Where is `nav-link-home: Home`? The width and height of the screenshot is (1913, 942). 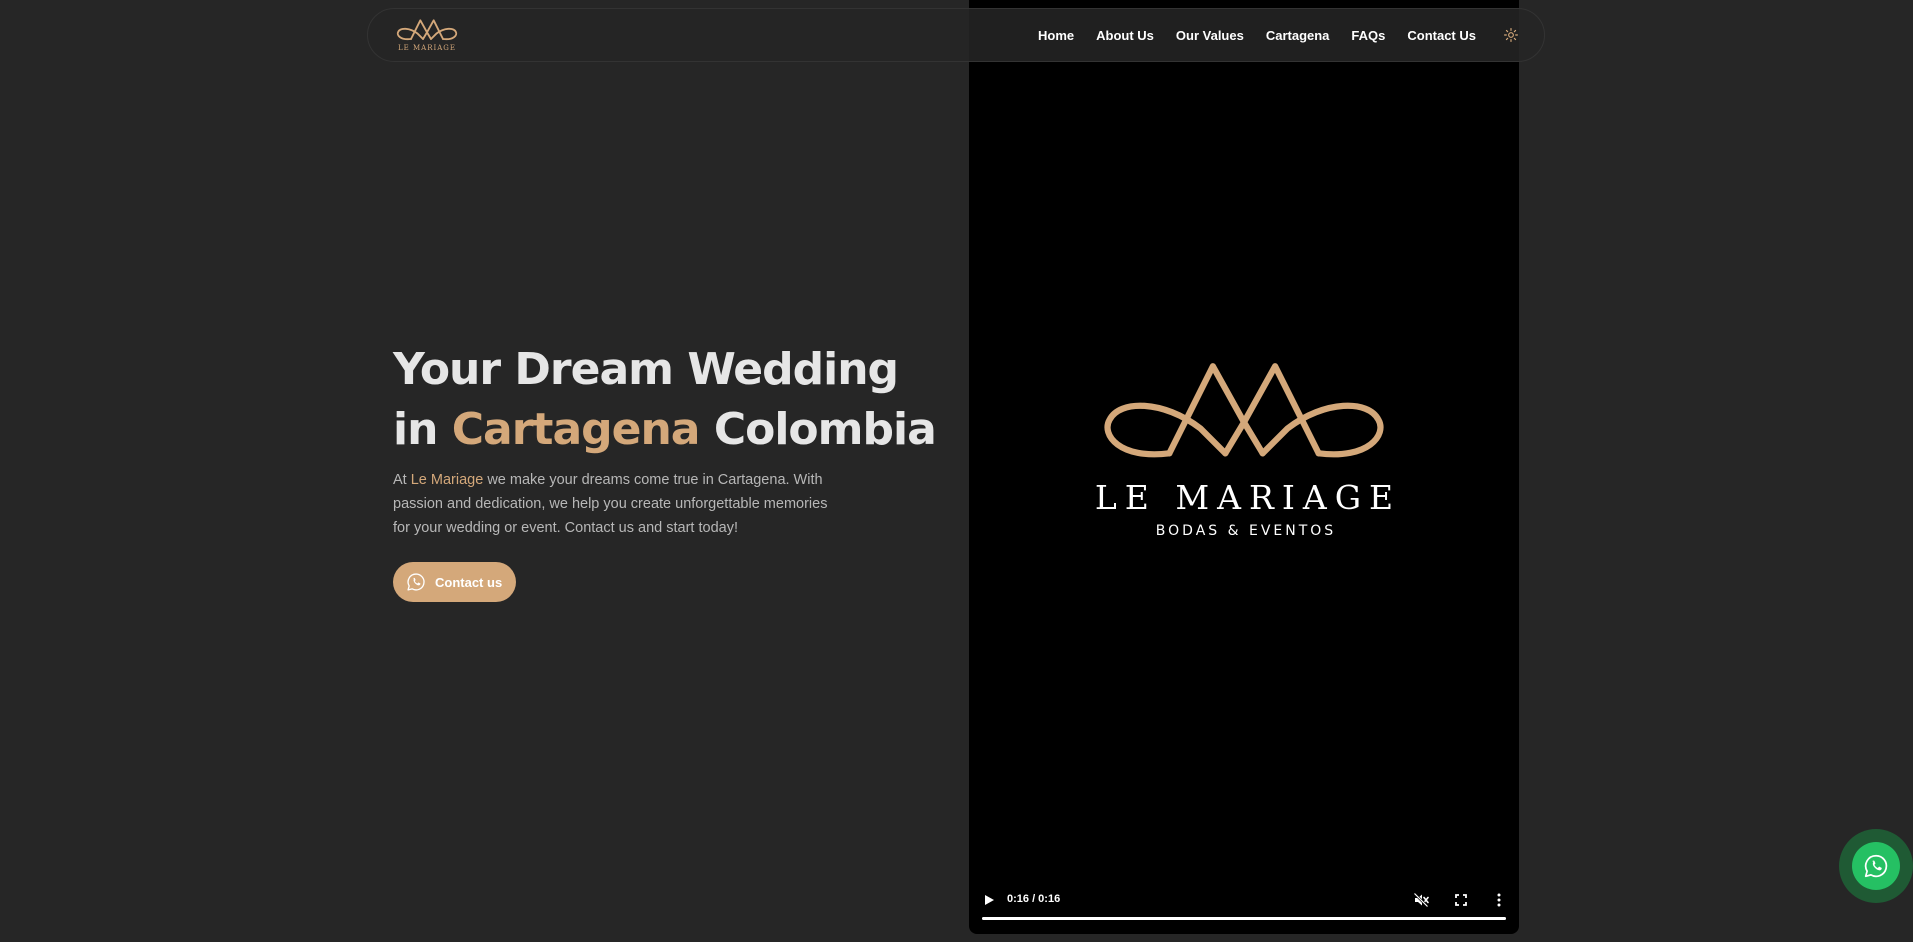
nav-link-home: Home is located at coordinates (1056, 35).